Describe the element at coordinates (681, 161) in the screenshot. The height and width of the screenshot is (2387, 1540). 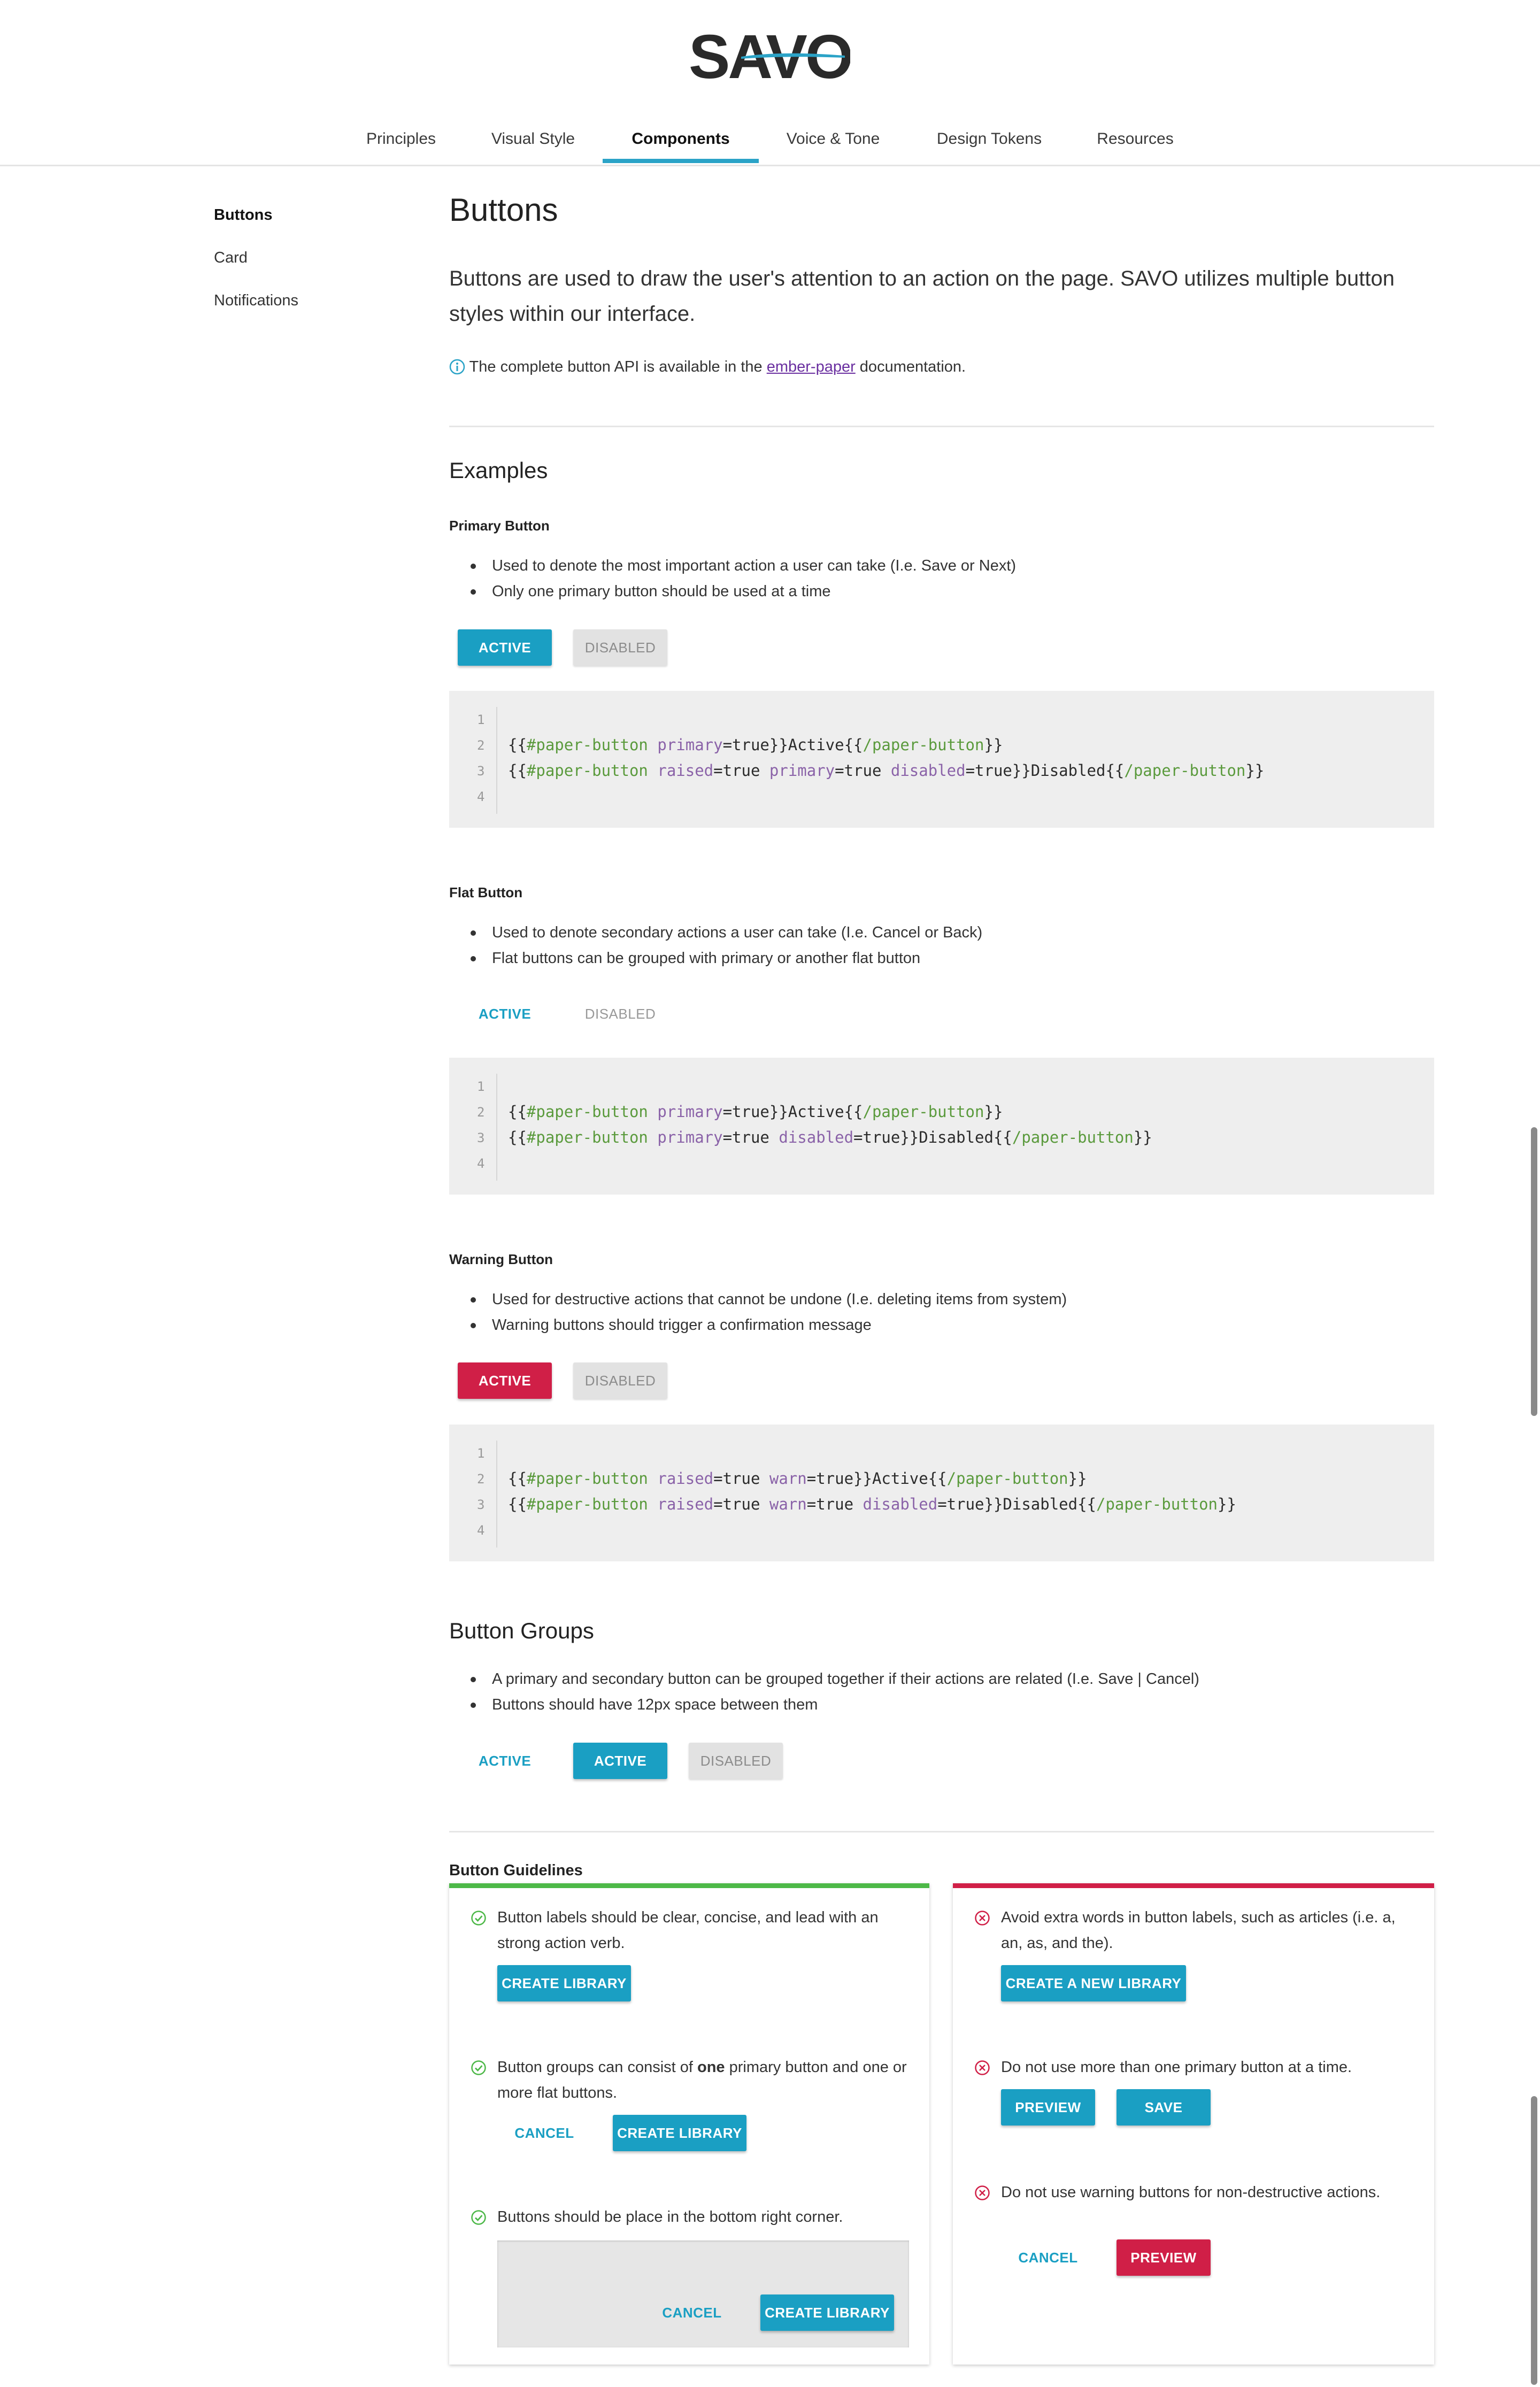
I see `nav-active-indicator` at that location.